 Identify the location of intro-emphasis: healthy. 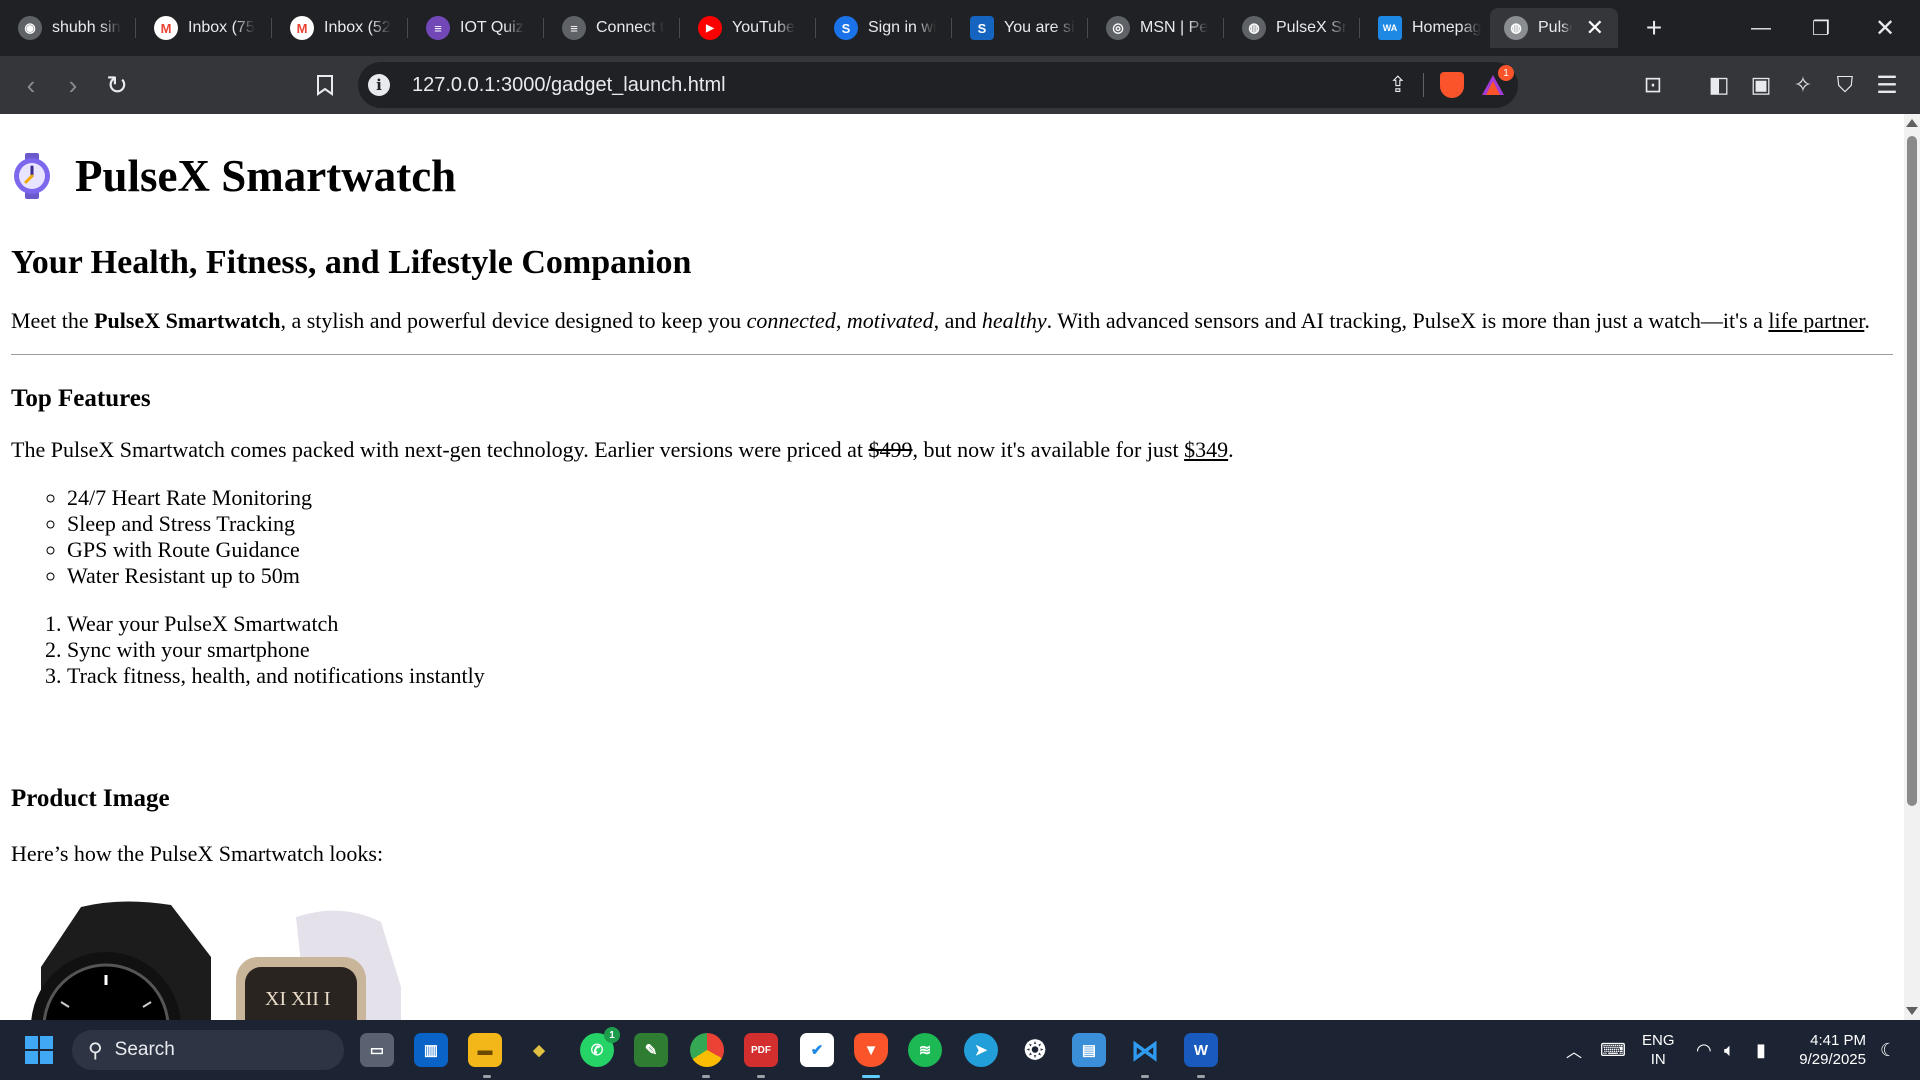
(1014, 320).